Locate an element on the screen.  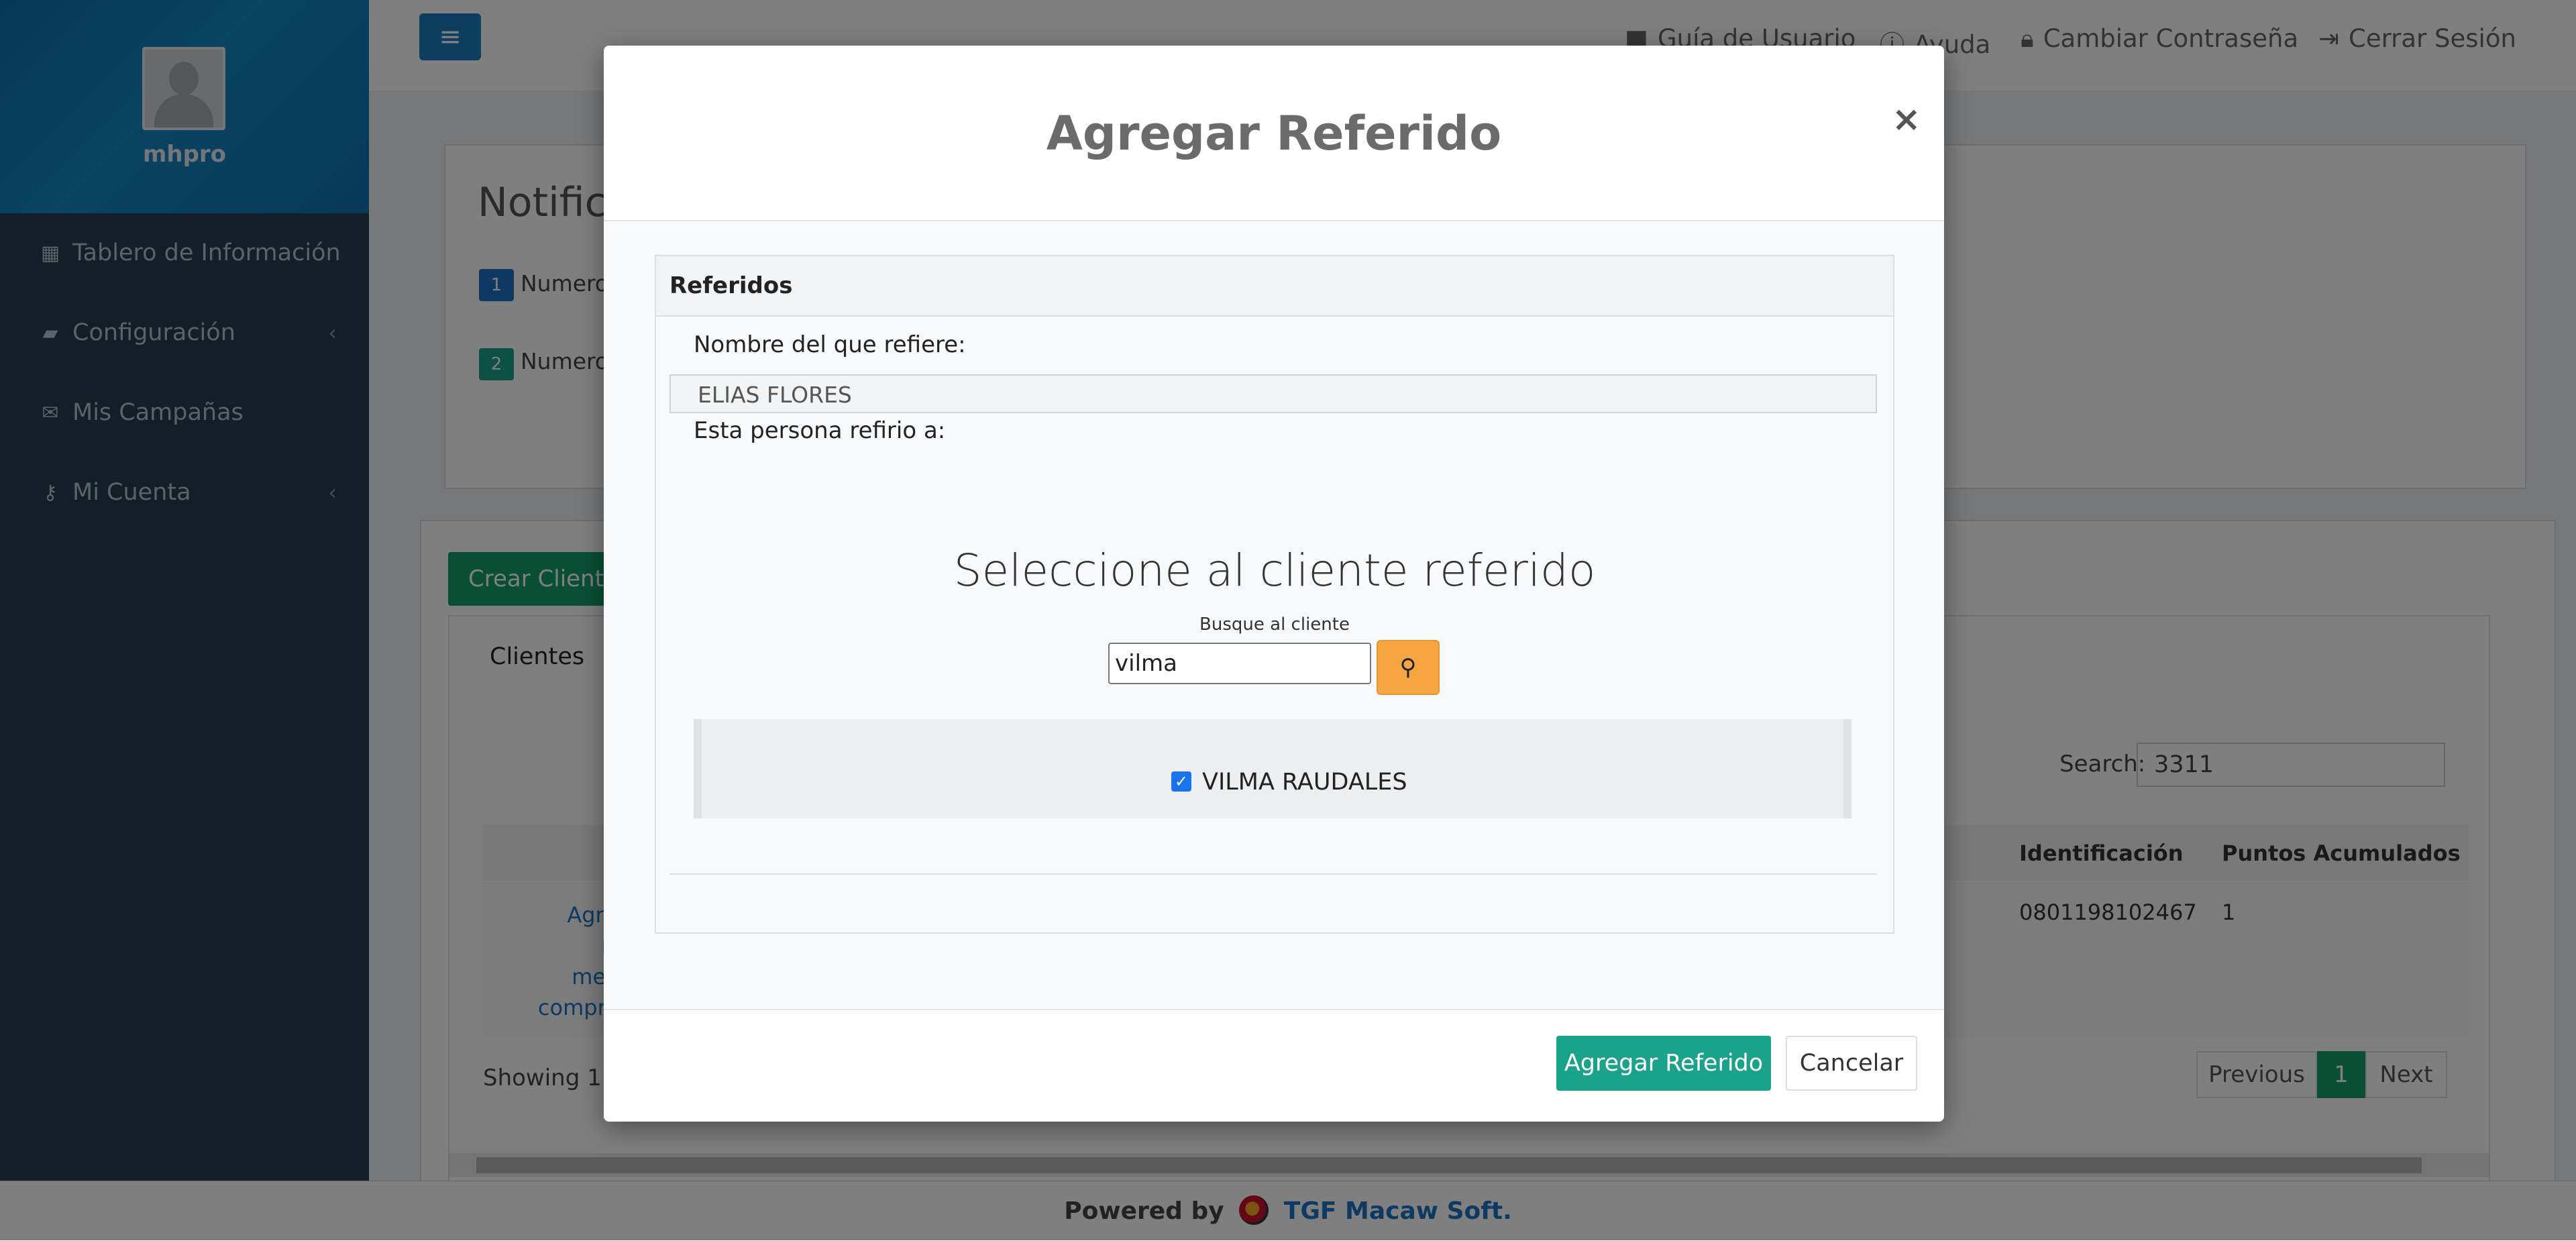
search-button: ⚲ is located at coordinates (1408, 667).